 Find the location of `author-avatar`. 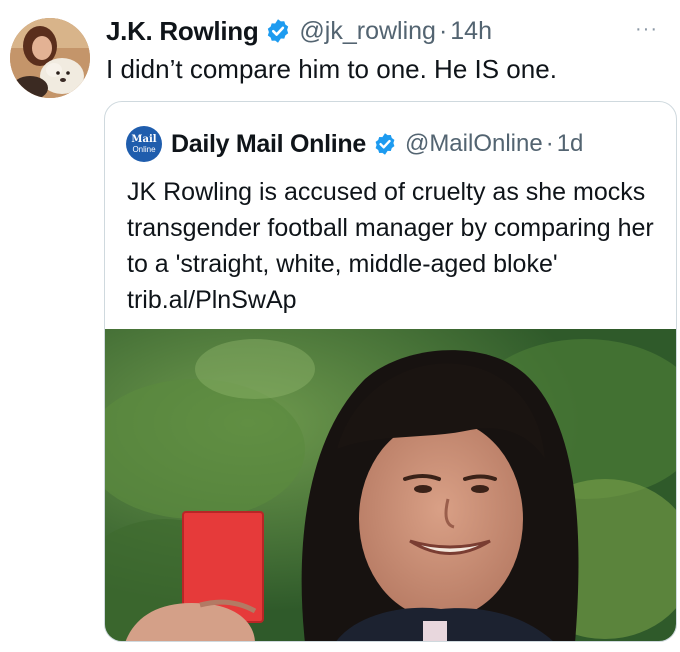

author-avatar is located at coordinates (50, 58).